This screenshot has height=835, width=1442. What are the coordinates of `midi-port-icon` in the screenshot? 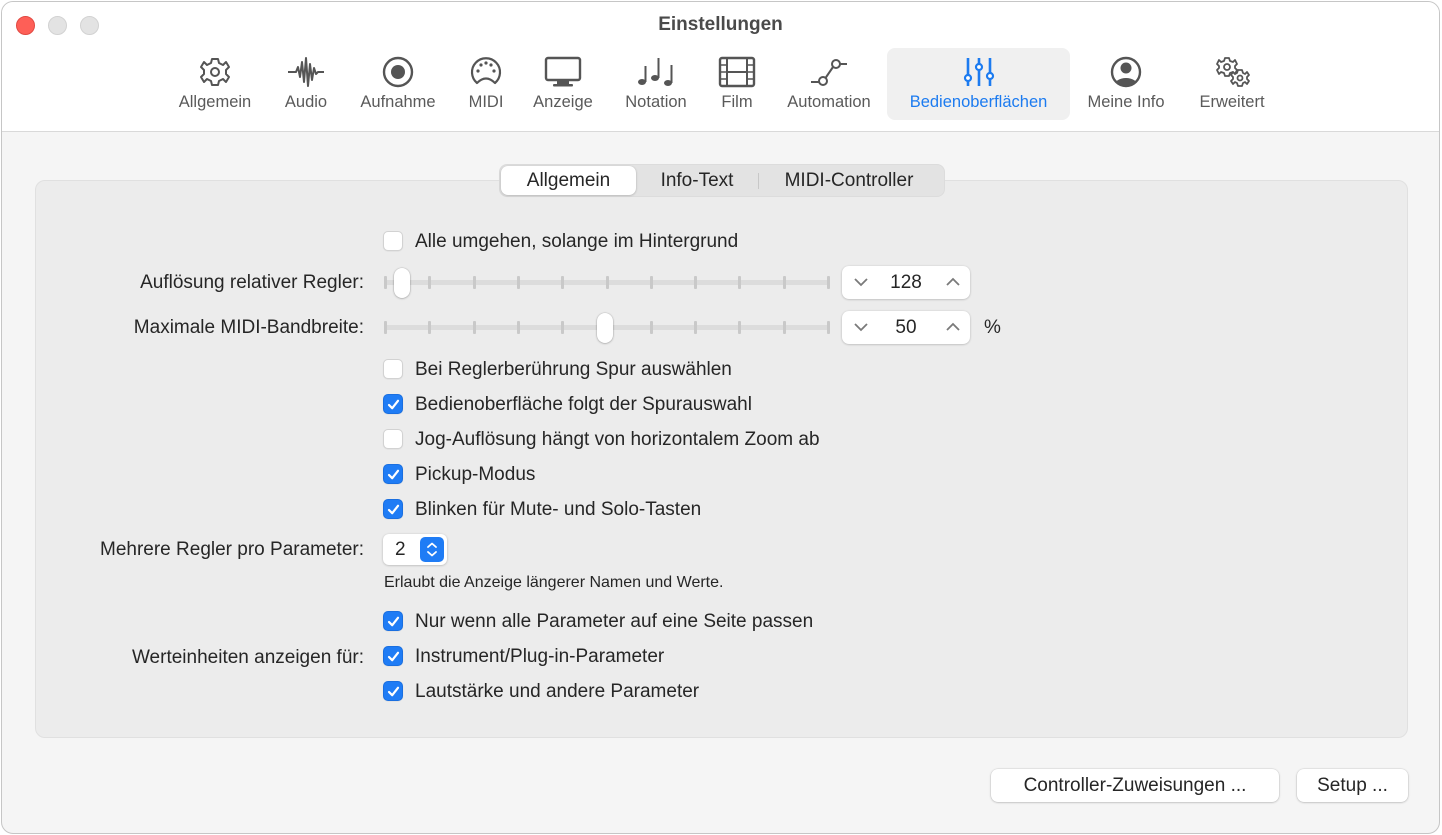 It's located at (486, 71).